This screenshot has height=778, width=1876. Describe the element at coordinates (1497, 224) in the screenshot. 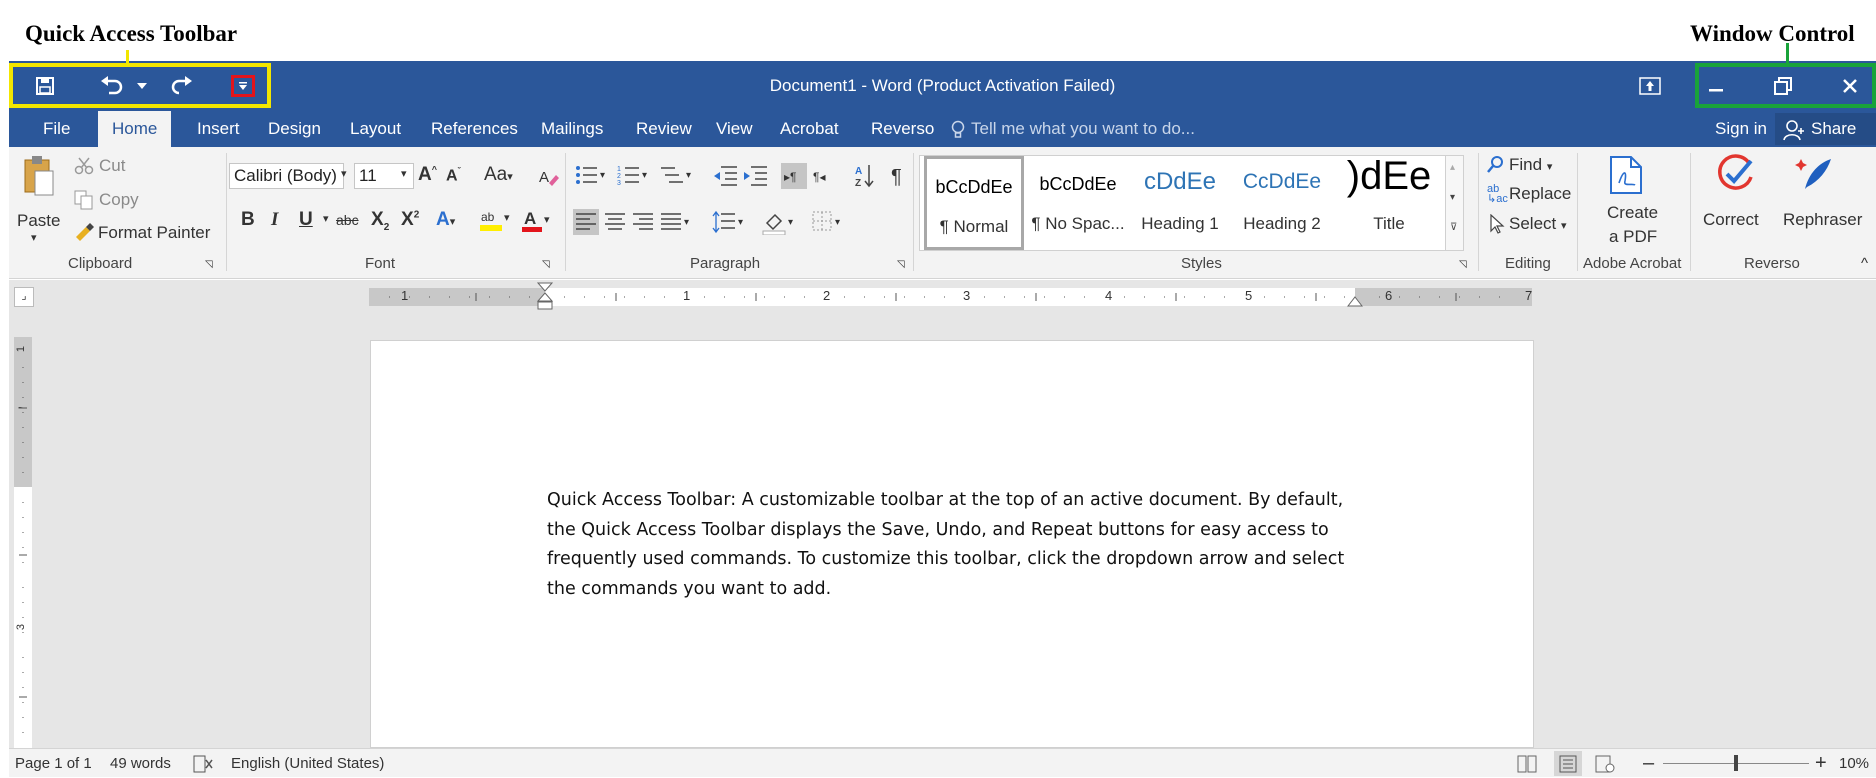

I see `select-cursor-icon` at that location.